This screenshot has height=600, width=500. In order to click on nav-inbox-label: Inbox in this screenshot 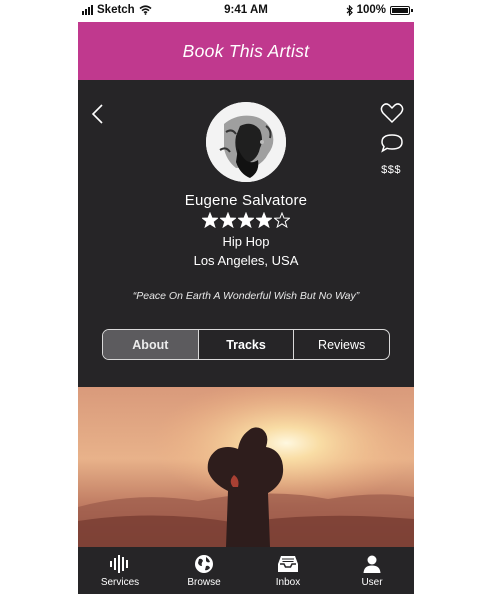, I will do `click(288, 582)`.